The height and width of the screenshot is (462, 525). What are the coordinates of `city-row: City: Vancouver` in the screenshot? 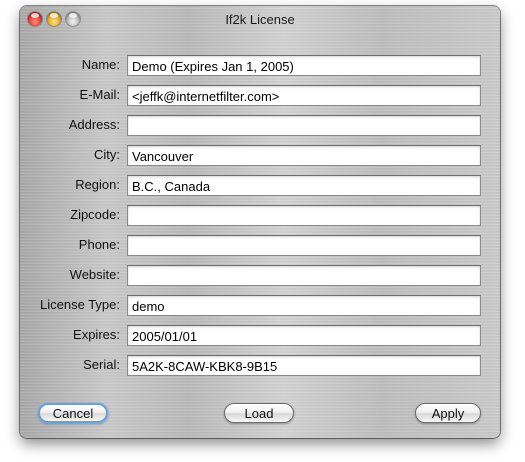 It's located at (260, 156).